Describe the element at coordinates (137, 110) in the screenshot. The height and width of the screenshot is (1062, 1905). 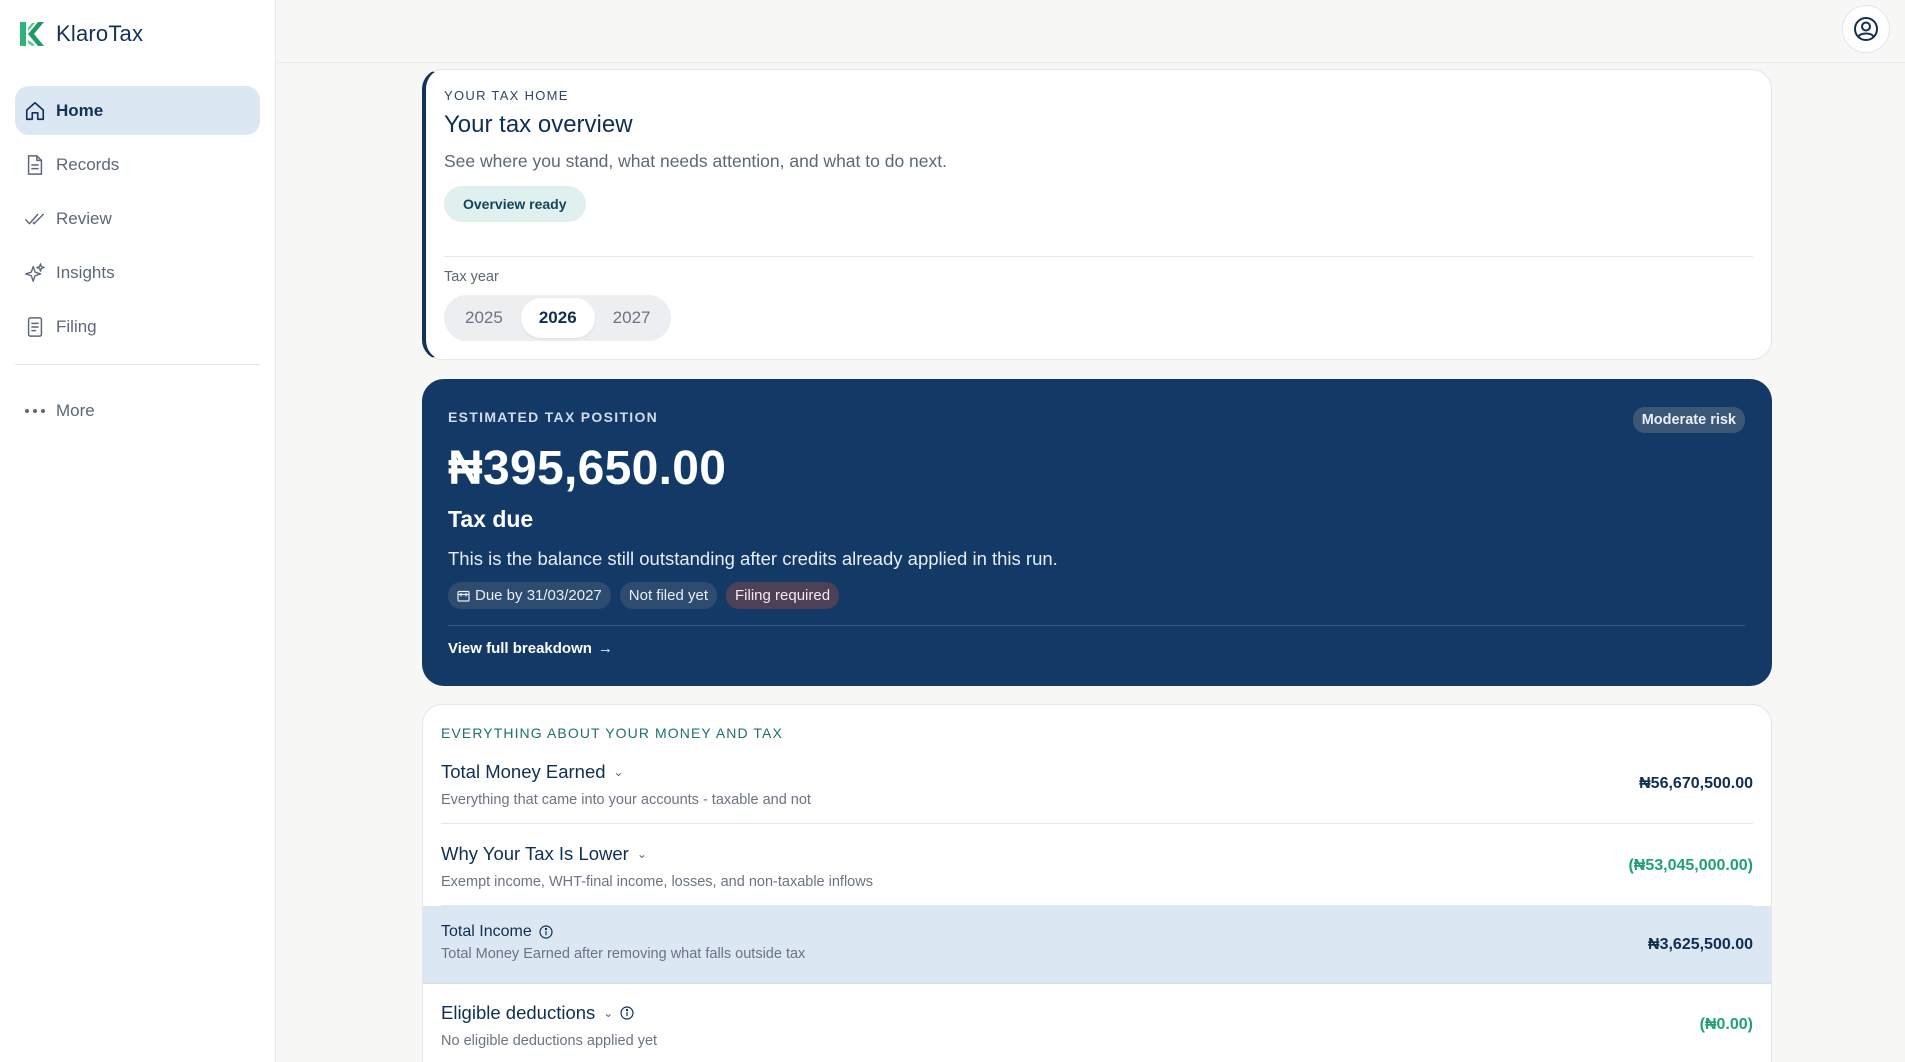
I see `sidebar-item-home: Home` at that location.